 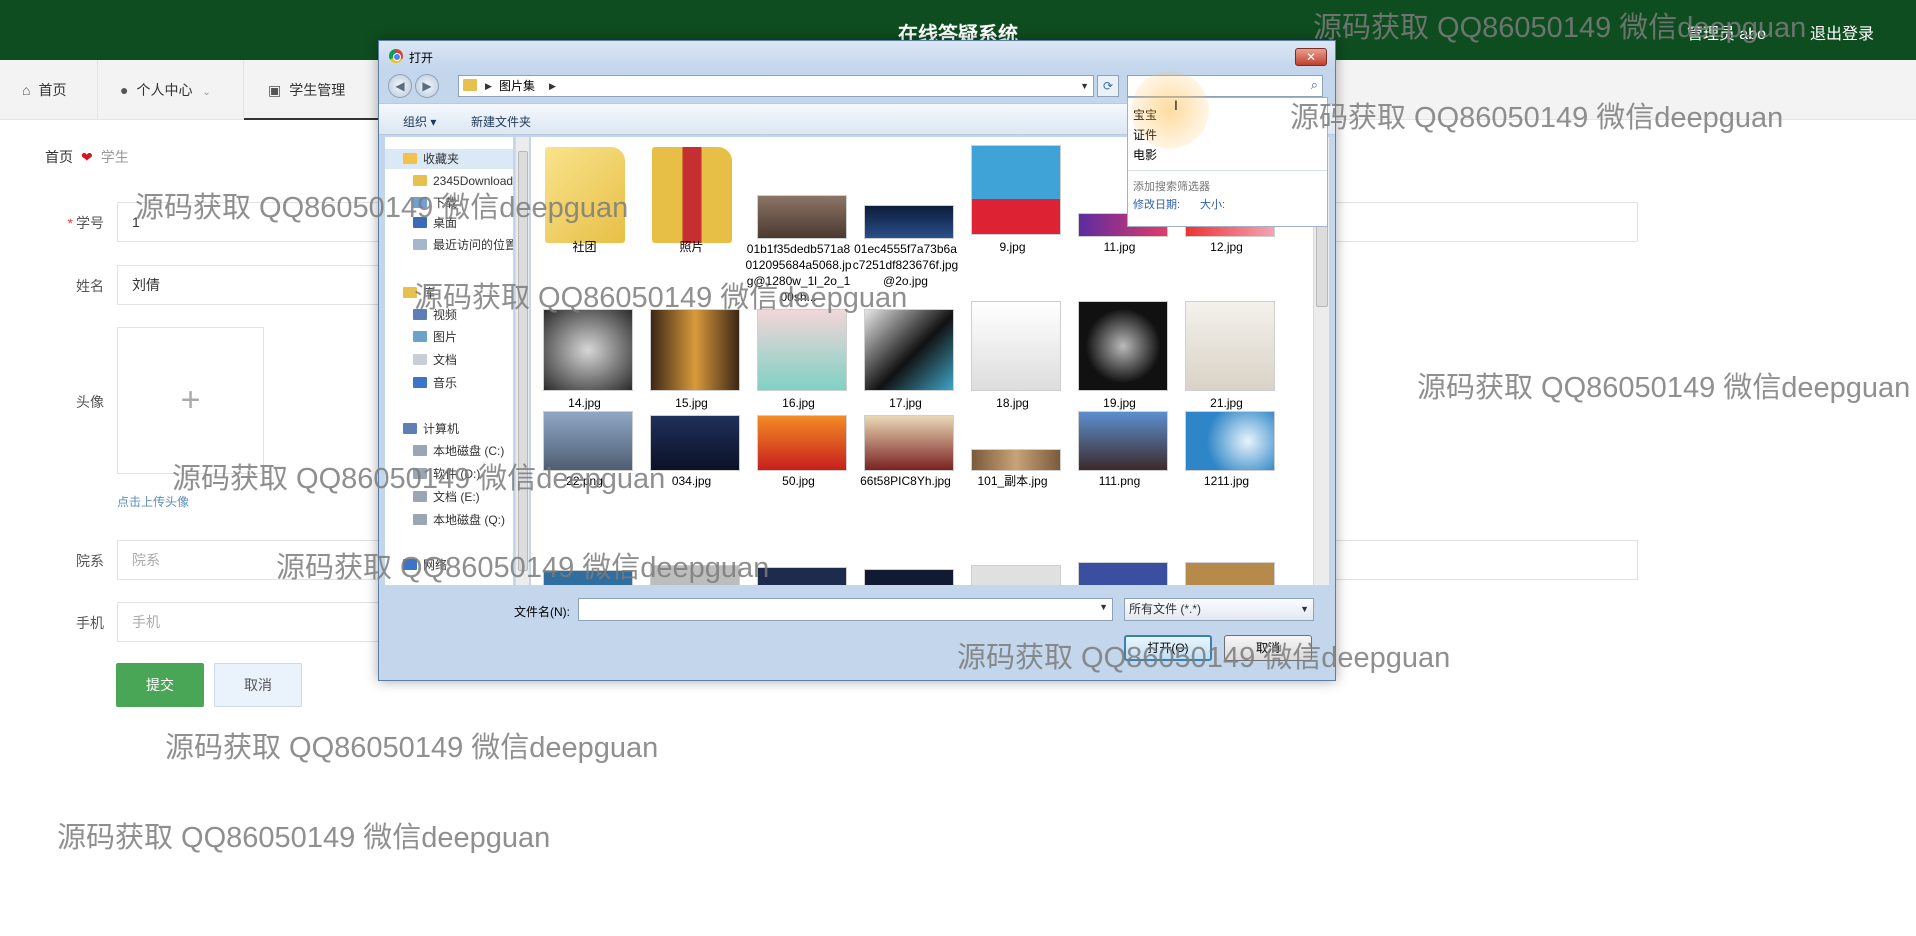 What do you see at coordinates (797, 500) in the screenshot?
I see `file-item: 50.jpg` at bounding box center [797, 500].